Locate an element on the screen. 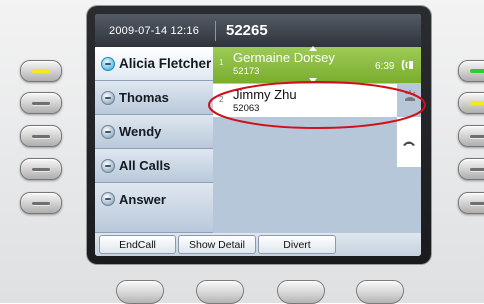 The height and width of the screenshot is (304, 484). line-key-wendy: Wendy is located at coordinates (154, 132).